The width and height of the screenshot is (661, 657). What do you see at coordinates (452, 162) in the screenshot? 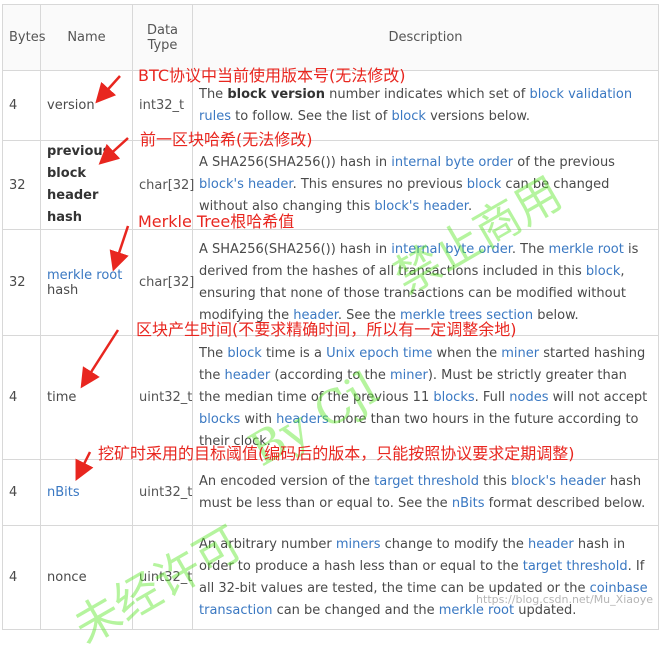
I see `description-link: internal byte order` at bounding box center [452, 162].